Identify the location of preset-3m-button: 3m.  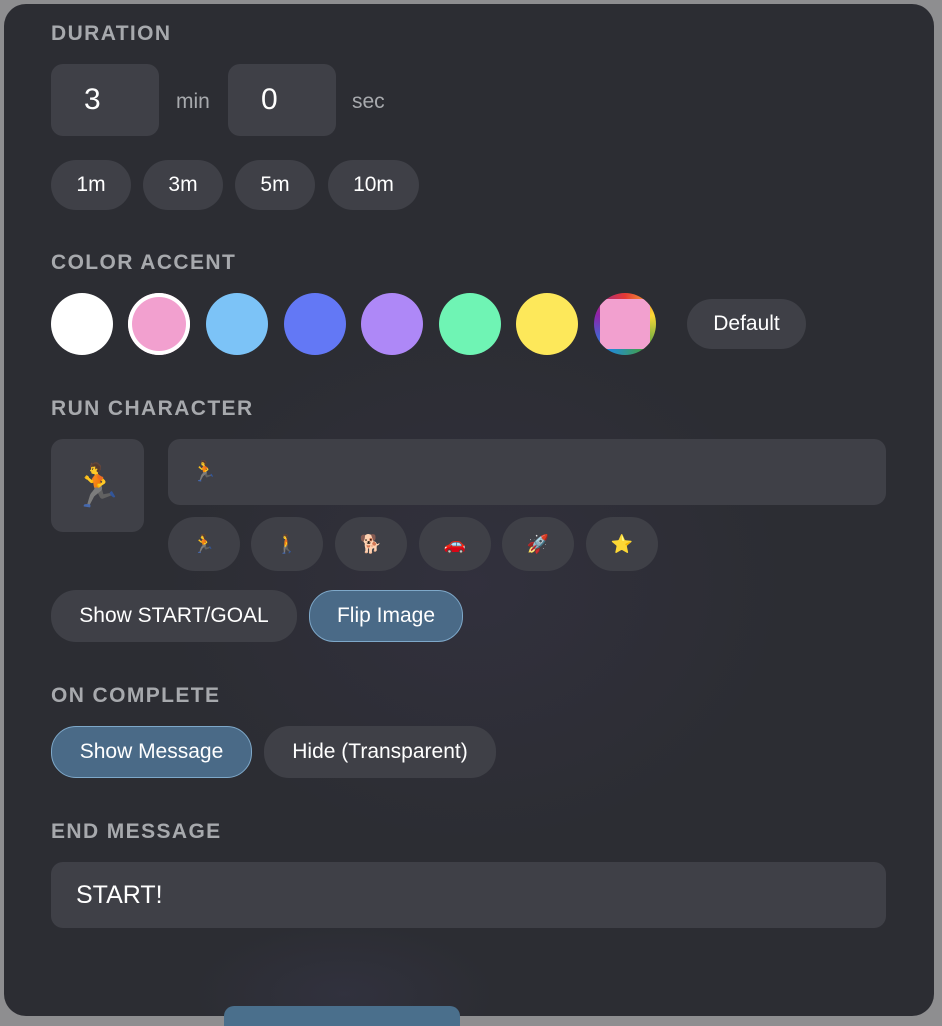
(183, 185).